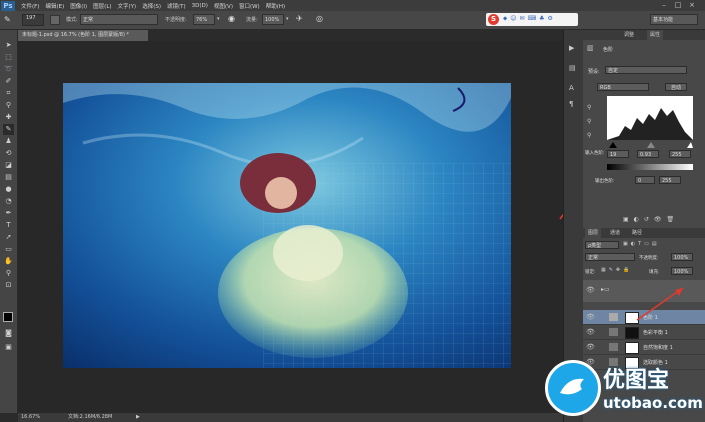 This screenshot has height=422, width=705. I want to click on ime-tool-icons: ⬥☺✉⌨♣⚙, so click(538, 19).